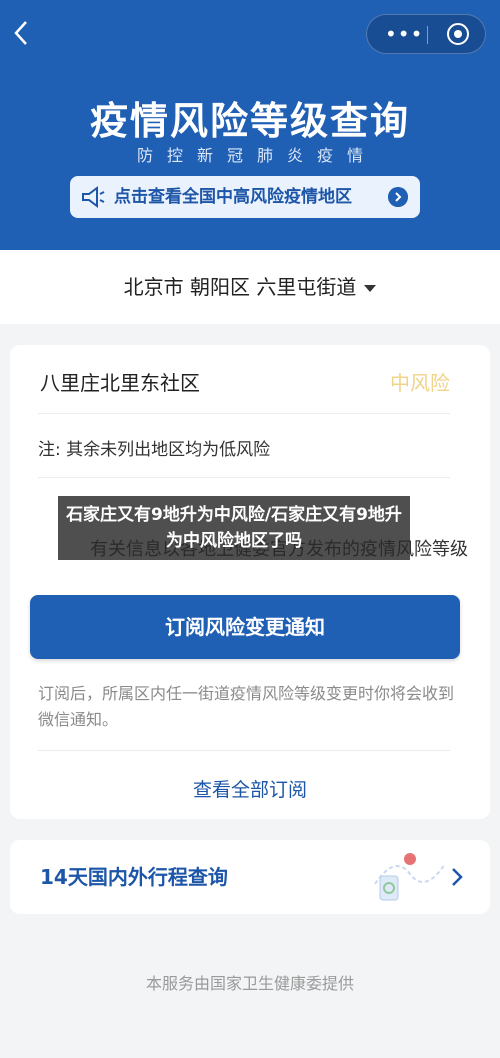 The image size is (500, 1058). I want to click on view-all-subscriptions-link: 查看全部订阅, so click(250, 788).